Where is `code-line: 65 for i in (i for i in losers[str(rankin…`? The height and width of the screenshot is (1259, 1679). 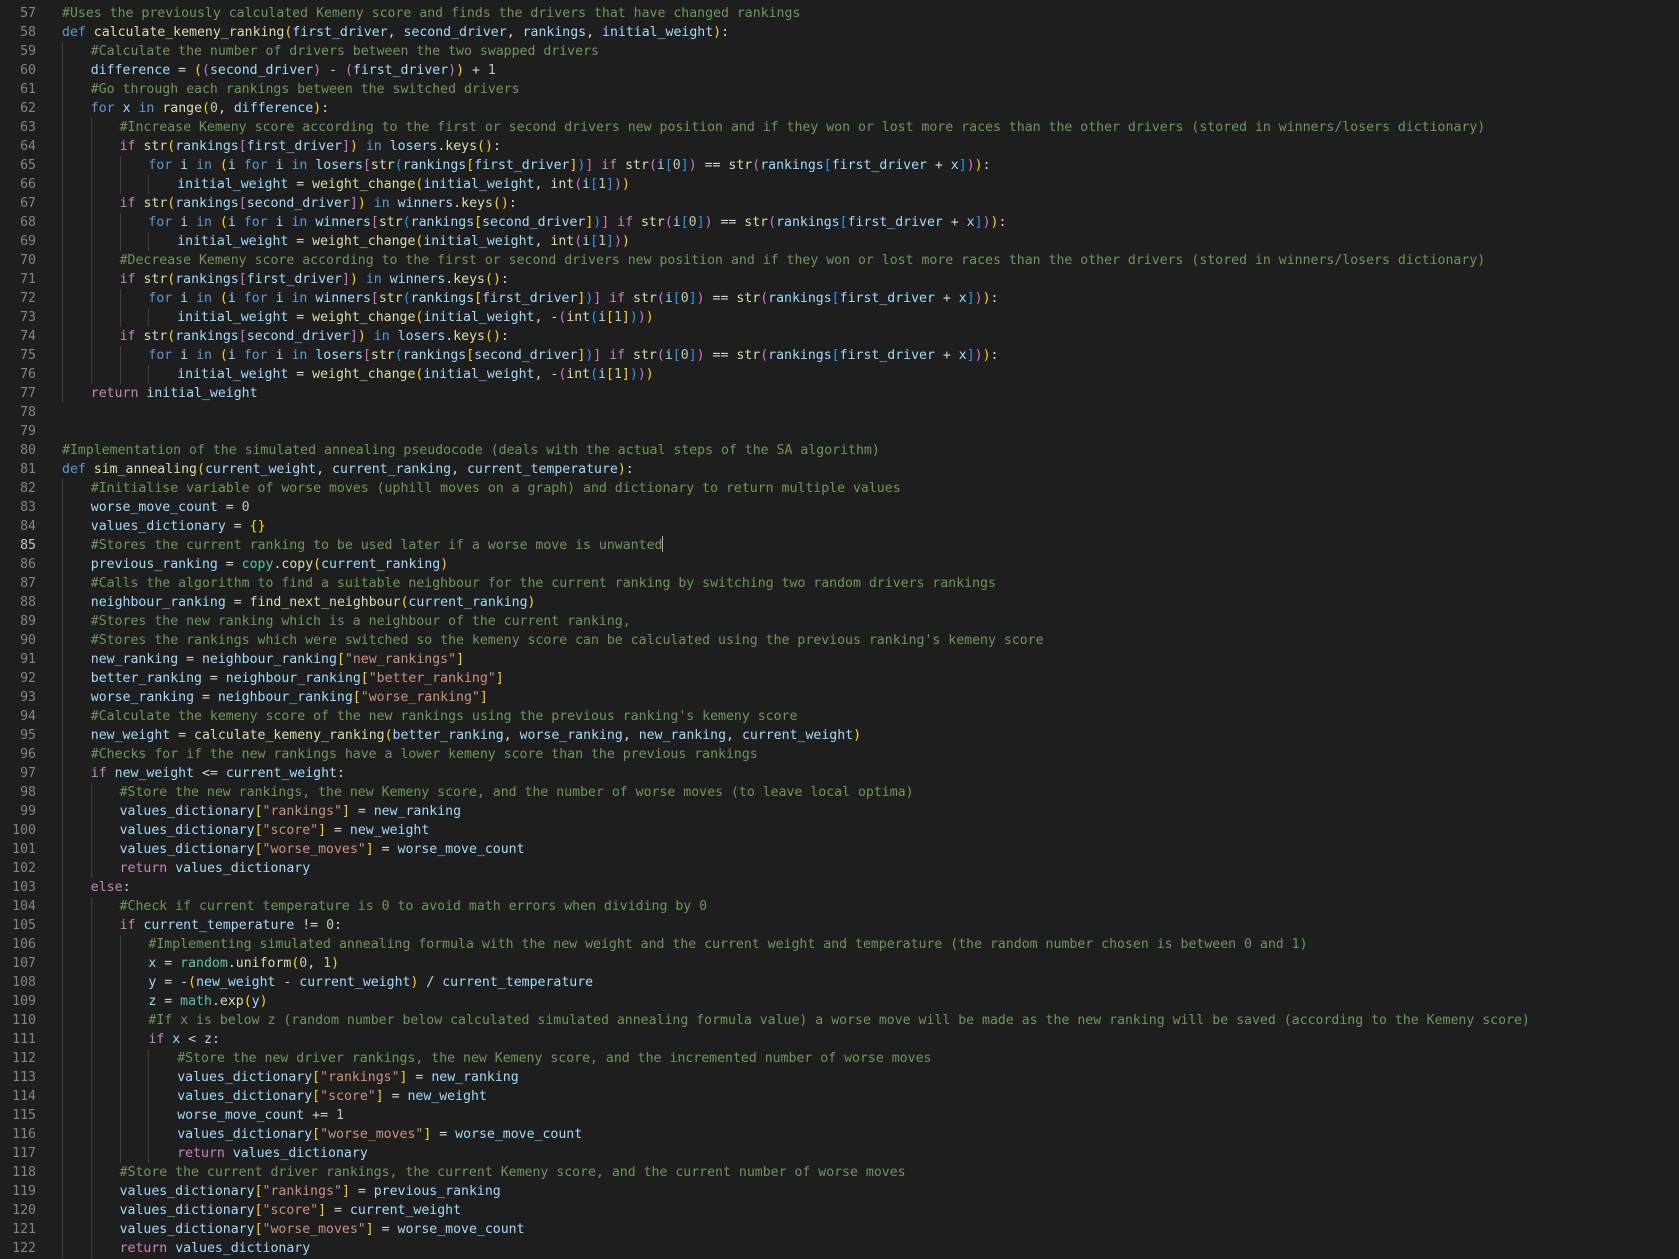
code-line: 65 for i in (i for i in losers[str(rankin… is located at coordinates (839, 165).